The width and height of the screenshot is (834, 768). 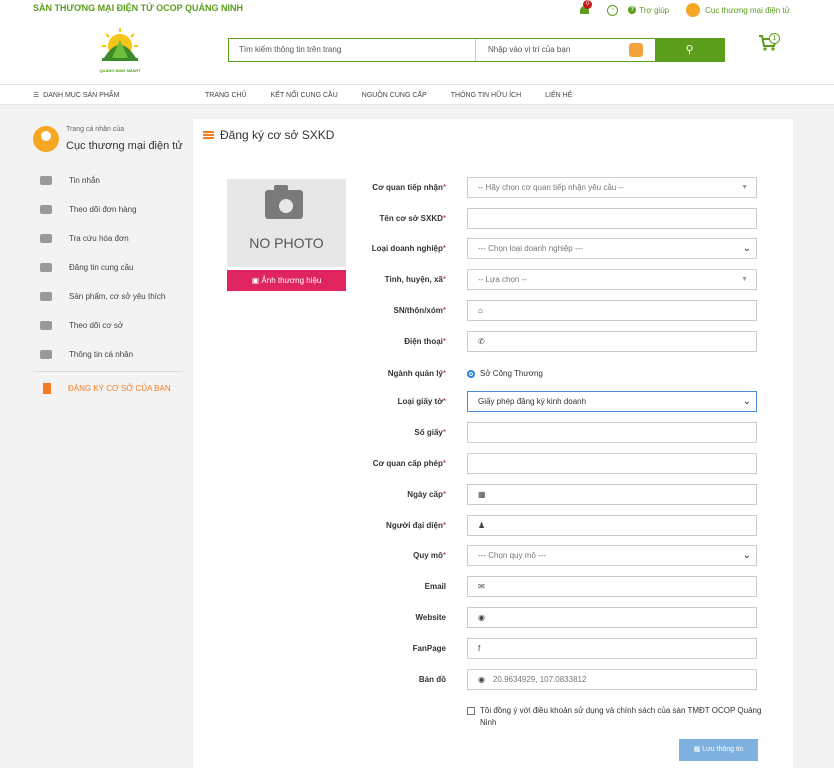 I want to click on camera-icon, so click(x=284, y=204).